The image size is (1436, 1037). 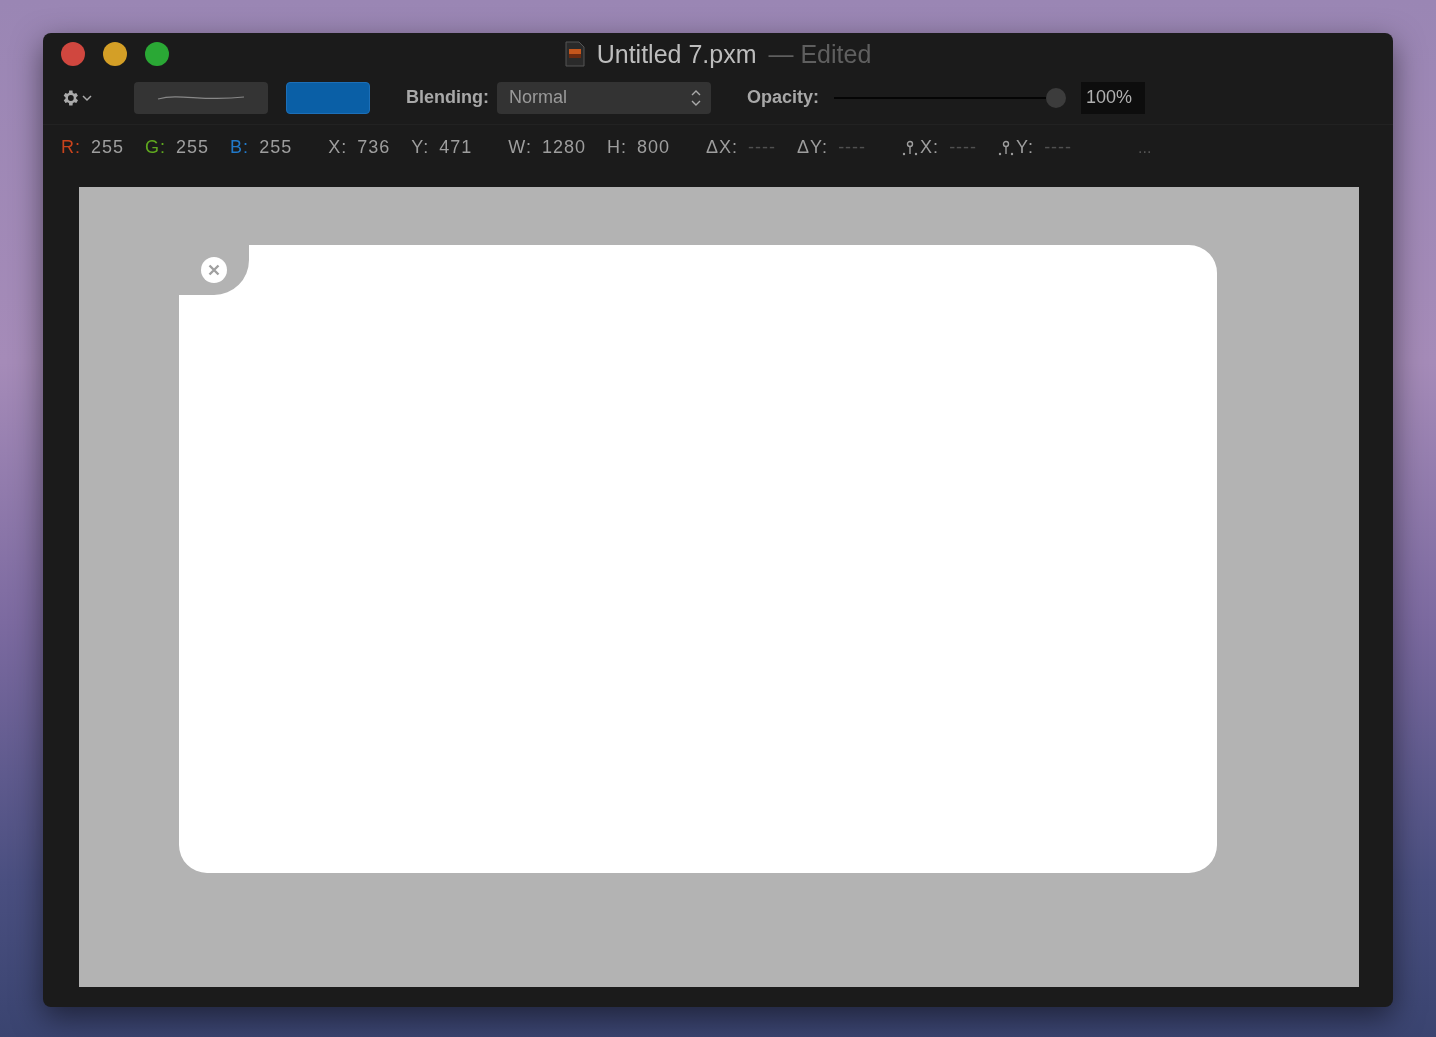 I want to click on blending-select: Normal, so click(x=604, y=97).